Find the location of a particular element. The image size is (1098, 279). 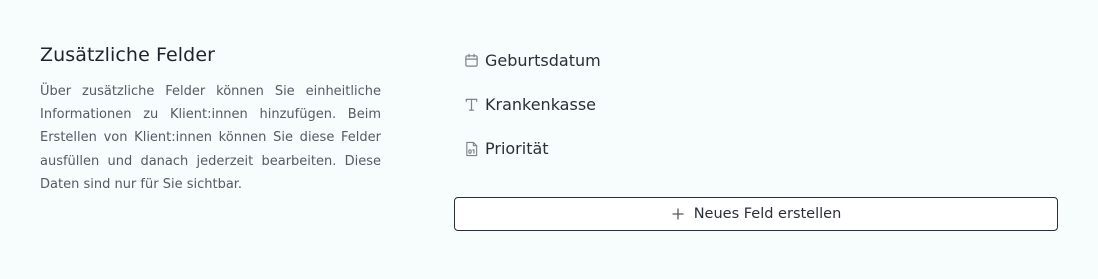

new-field-button-label: Neues Feld erstellen is located at coordinates (767, 214).